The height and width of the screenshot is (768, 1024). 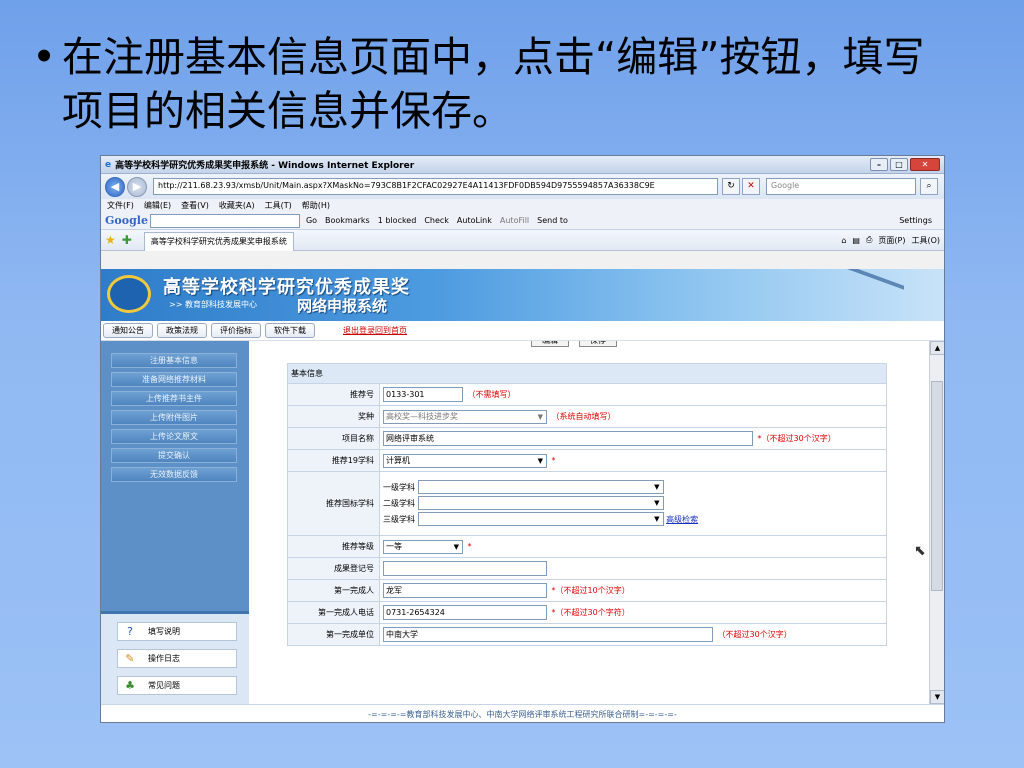 What do you see at coordinates (841, 186) in the screenshot?
I see `search-input: Google` at bounding box center [841, 186].